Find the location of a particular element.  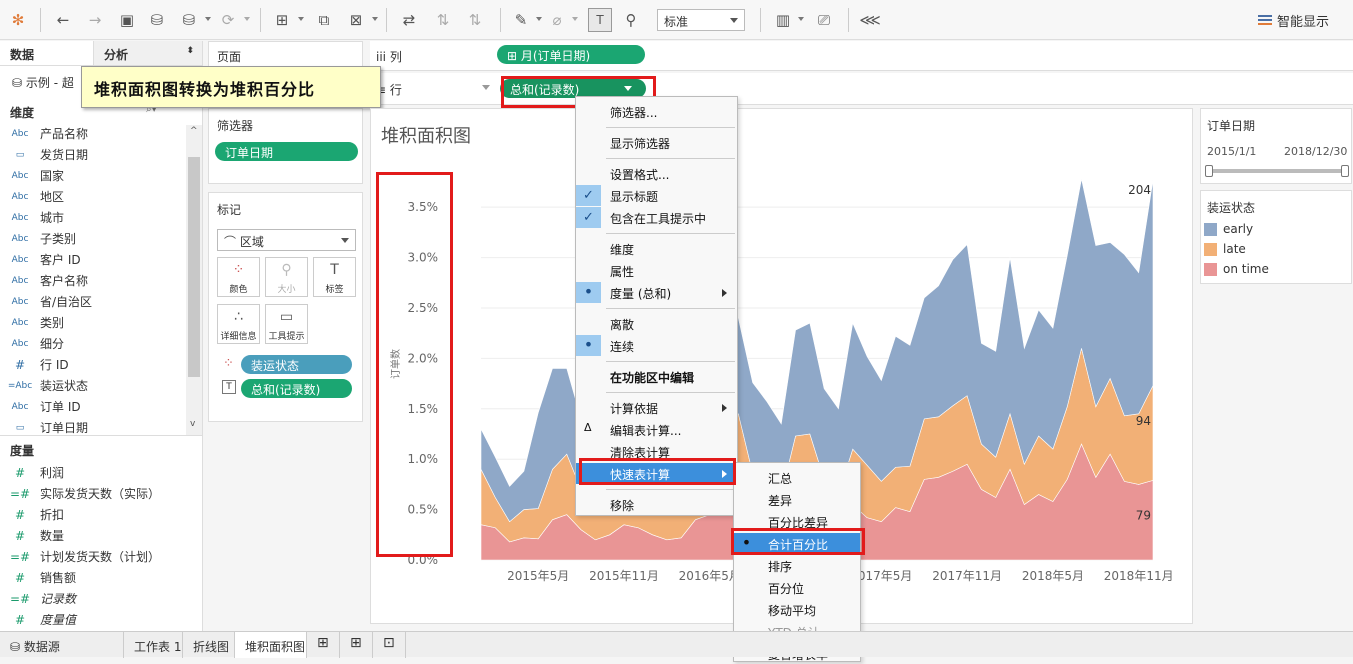

tableau-logo-icon: ✻ is located at coordinates (18, 20).